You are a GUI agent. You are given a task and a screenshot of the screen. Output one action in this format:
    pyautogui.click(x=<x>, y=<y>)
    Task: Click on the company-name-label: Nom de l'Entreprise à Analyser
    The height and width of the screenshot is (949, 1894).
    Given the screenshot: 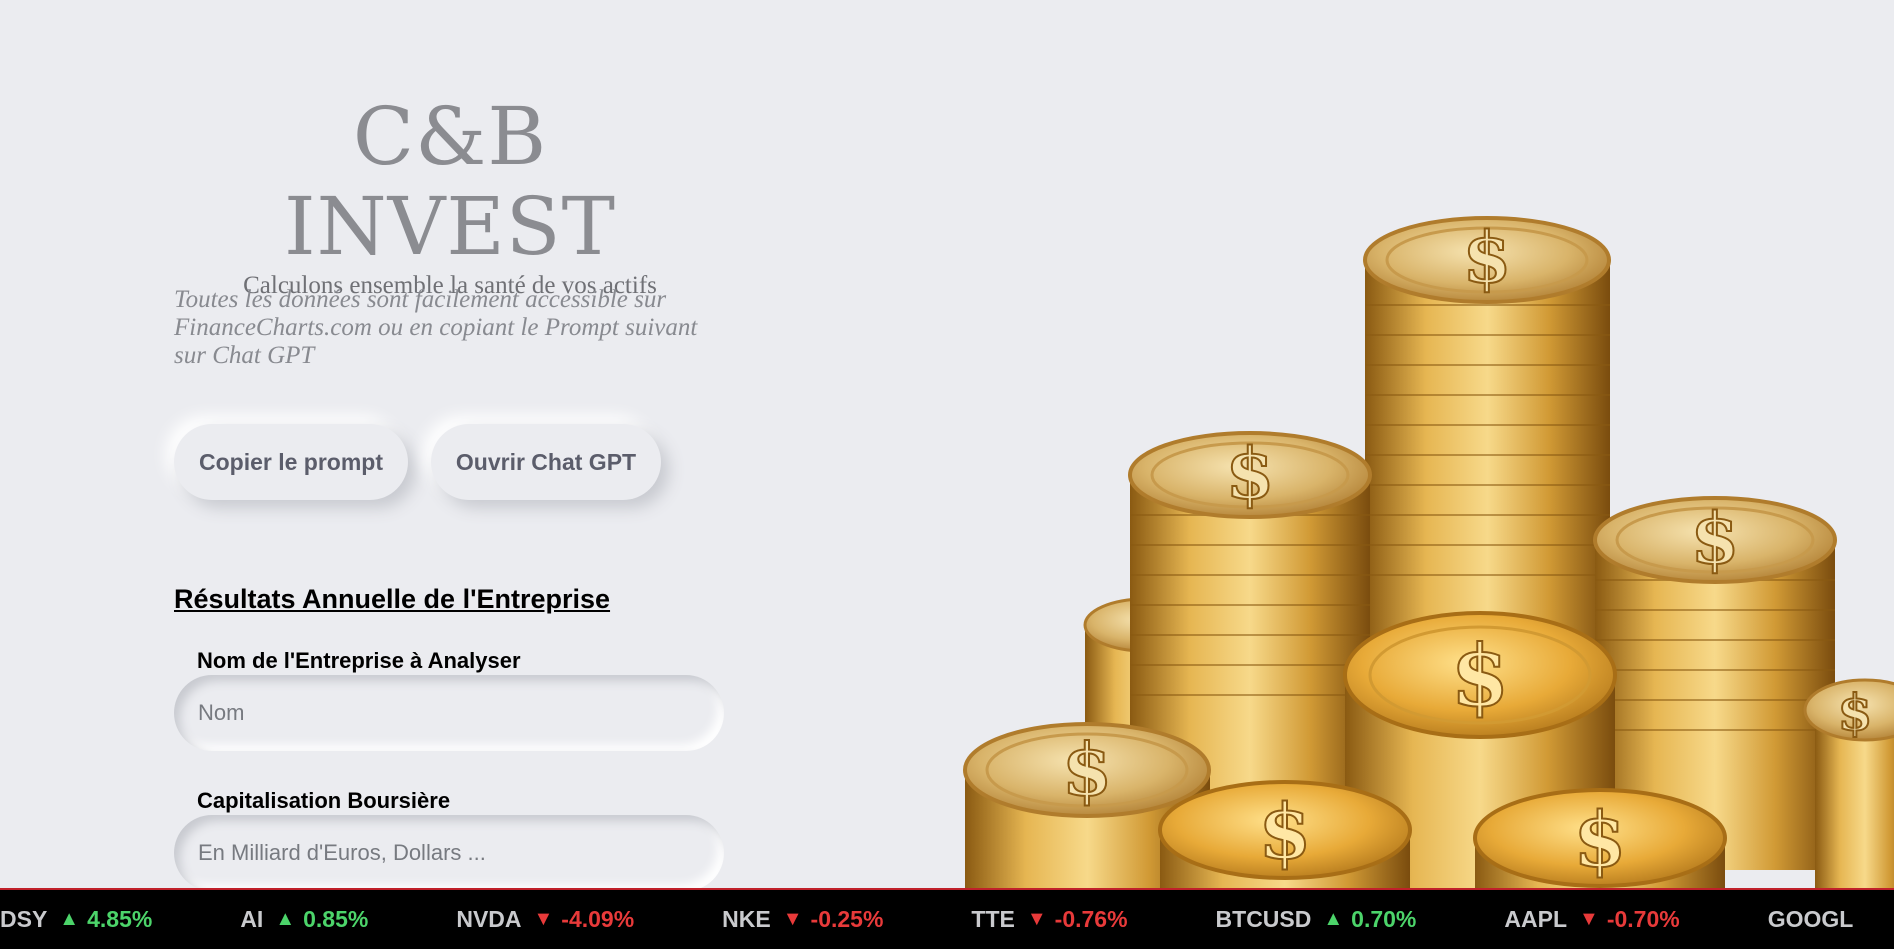 What is the action you would take?
    pyautogui.click(x=359, y=660)
    